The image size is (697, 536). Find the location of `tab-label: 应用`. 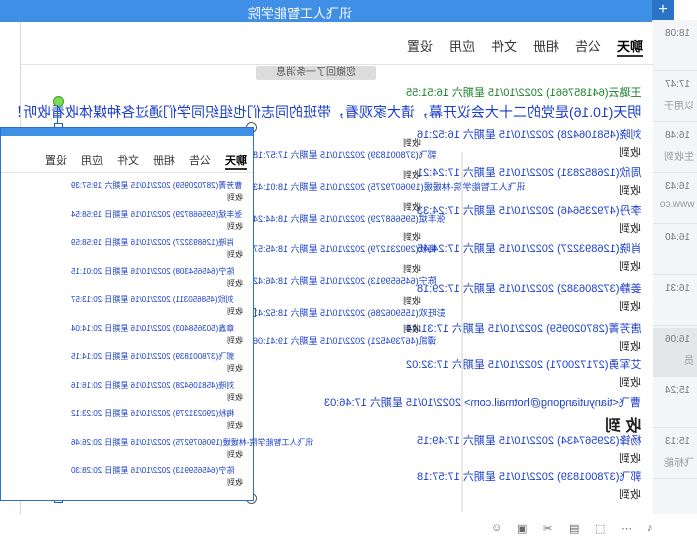

tab-label: 应用 is located at coordinates (461, 46).